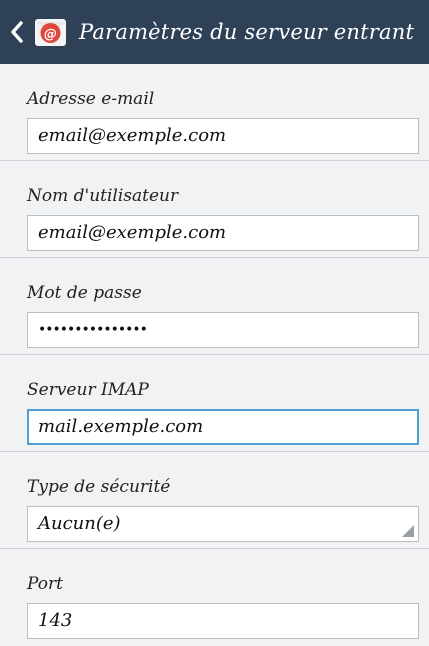 This screenshot has height=646, width=429. What do you see at coordinates (45, 584) in the screenshot?
I see `port-label: Port` at bounding box center [45, 584].